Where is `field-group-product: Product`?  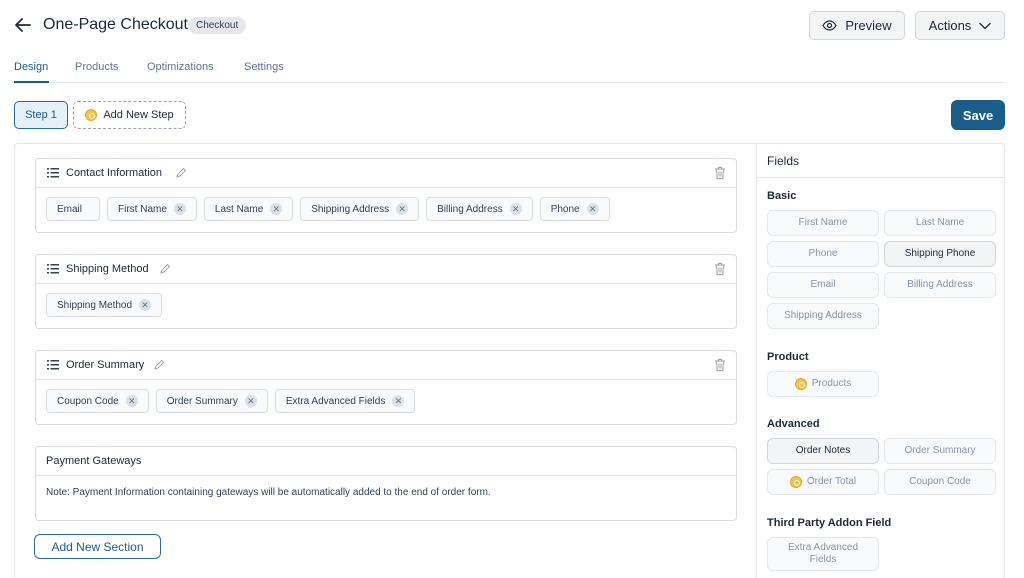 field-group-product: Product is located at coordinates (788, 357).